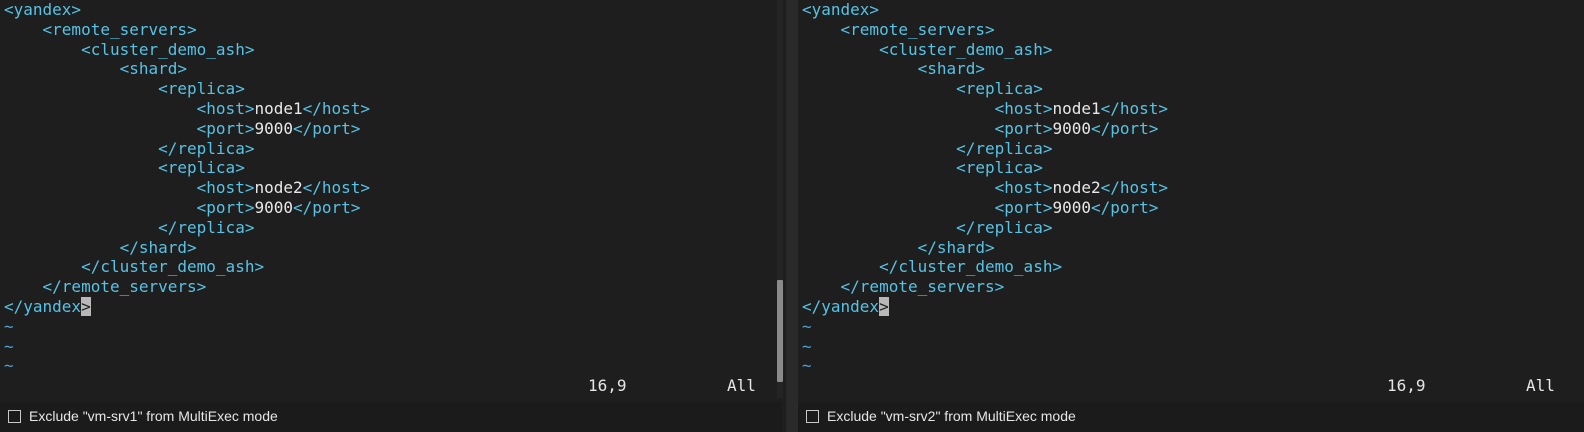 The image size is (1584, 432). I want to click on pane-splitter, so click(792, 216).